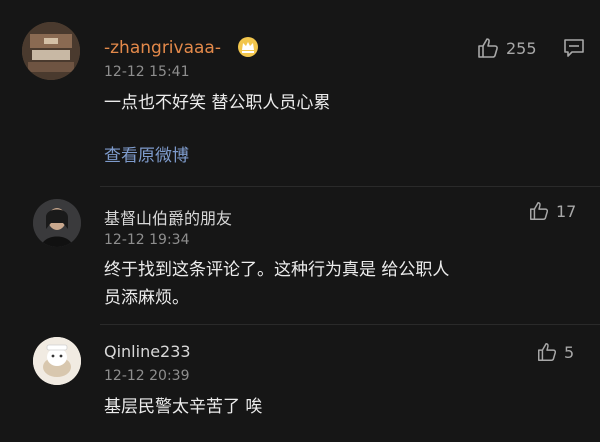 This screenshot has width=600, height=442. What do you see at coordinates (217, 103) in the screenshot?
I see `comment-text: 一点也不好笑 替公职人员心累` at bounding box center [217, 103].